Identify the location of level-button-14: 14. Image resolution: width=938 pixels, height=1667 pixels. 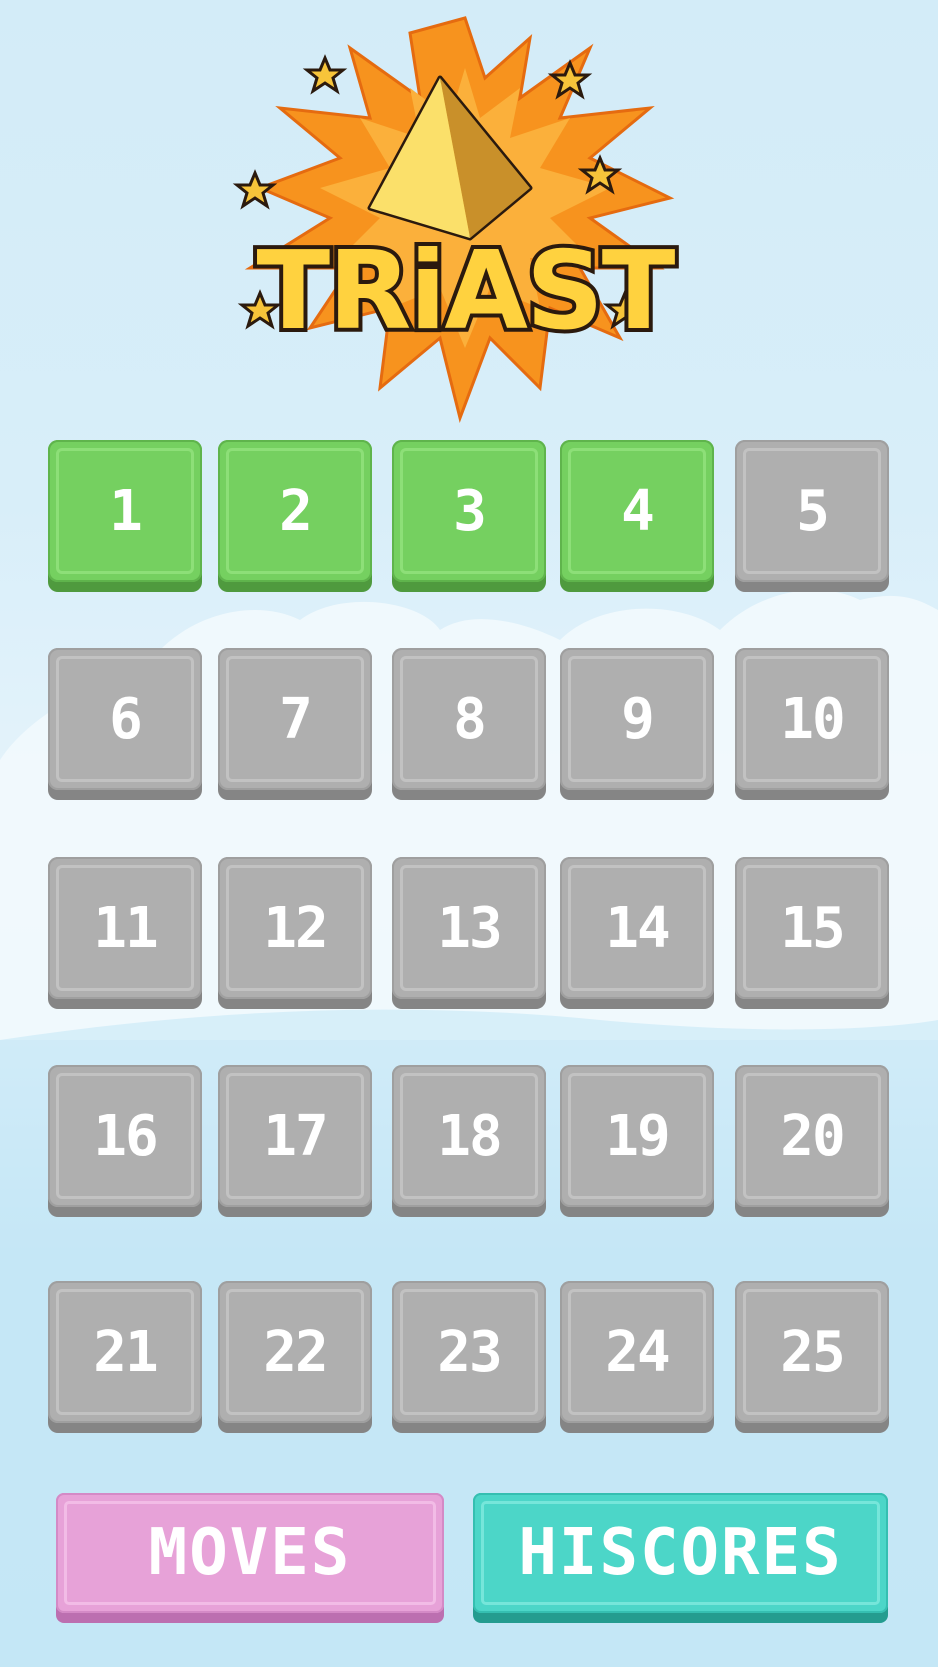
(637, 933).